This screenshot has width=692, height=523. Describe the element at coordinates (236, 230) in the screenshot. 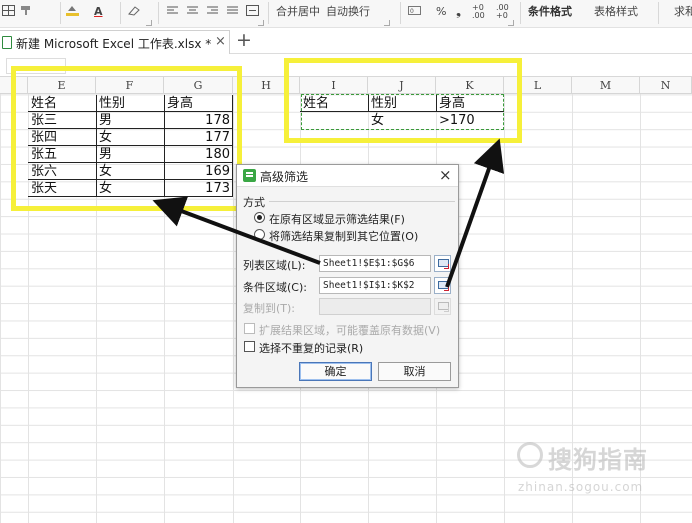

I see `arrow-to-list-range` at that location.